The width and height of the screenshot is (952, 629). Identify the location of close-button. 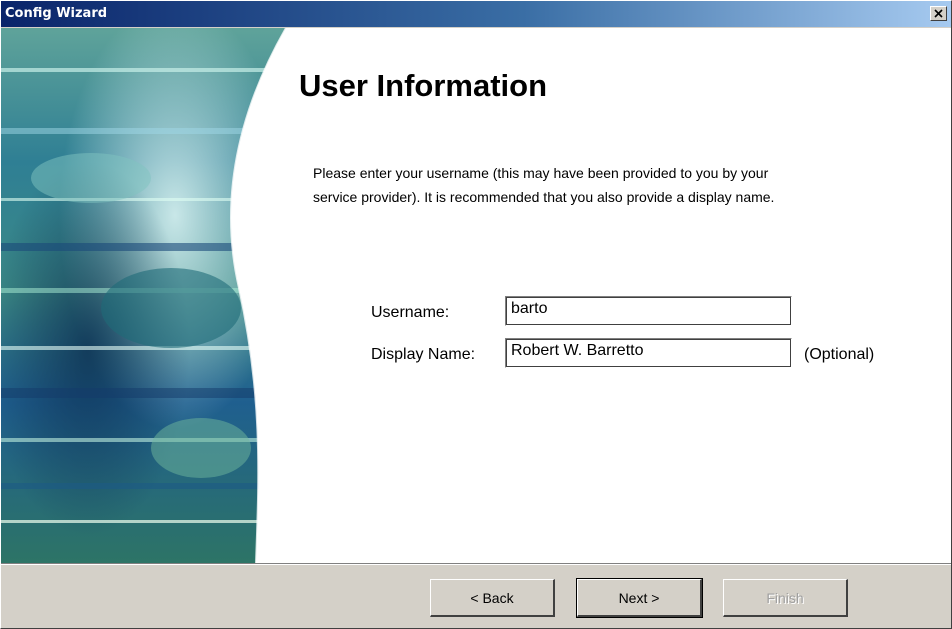
(938, 13).